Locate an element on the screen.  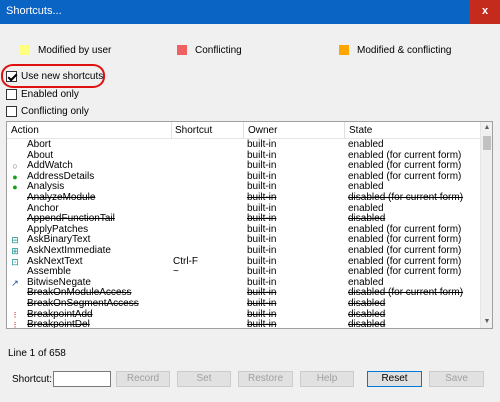
column-header-owner: Owner is located at coordinates (262, 130).